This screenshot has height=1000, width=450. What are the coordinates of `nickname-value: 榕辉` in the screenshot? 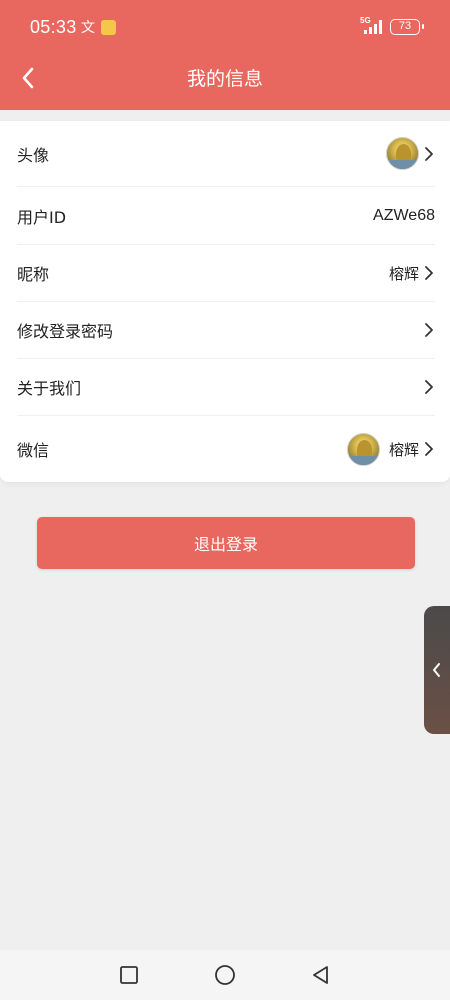 It's located at (403, 273).